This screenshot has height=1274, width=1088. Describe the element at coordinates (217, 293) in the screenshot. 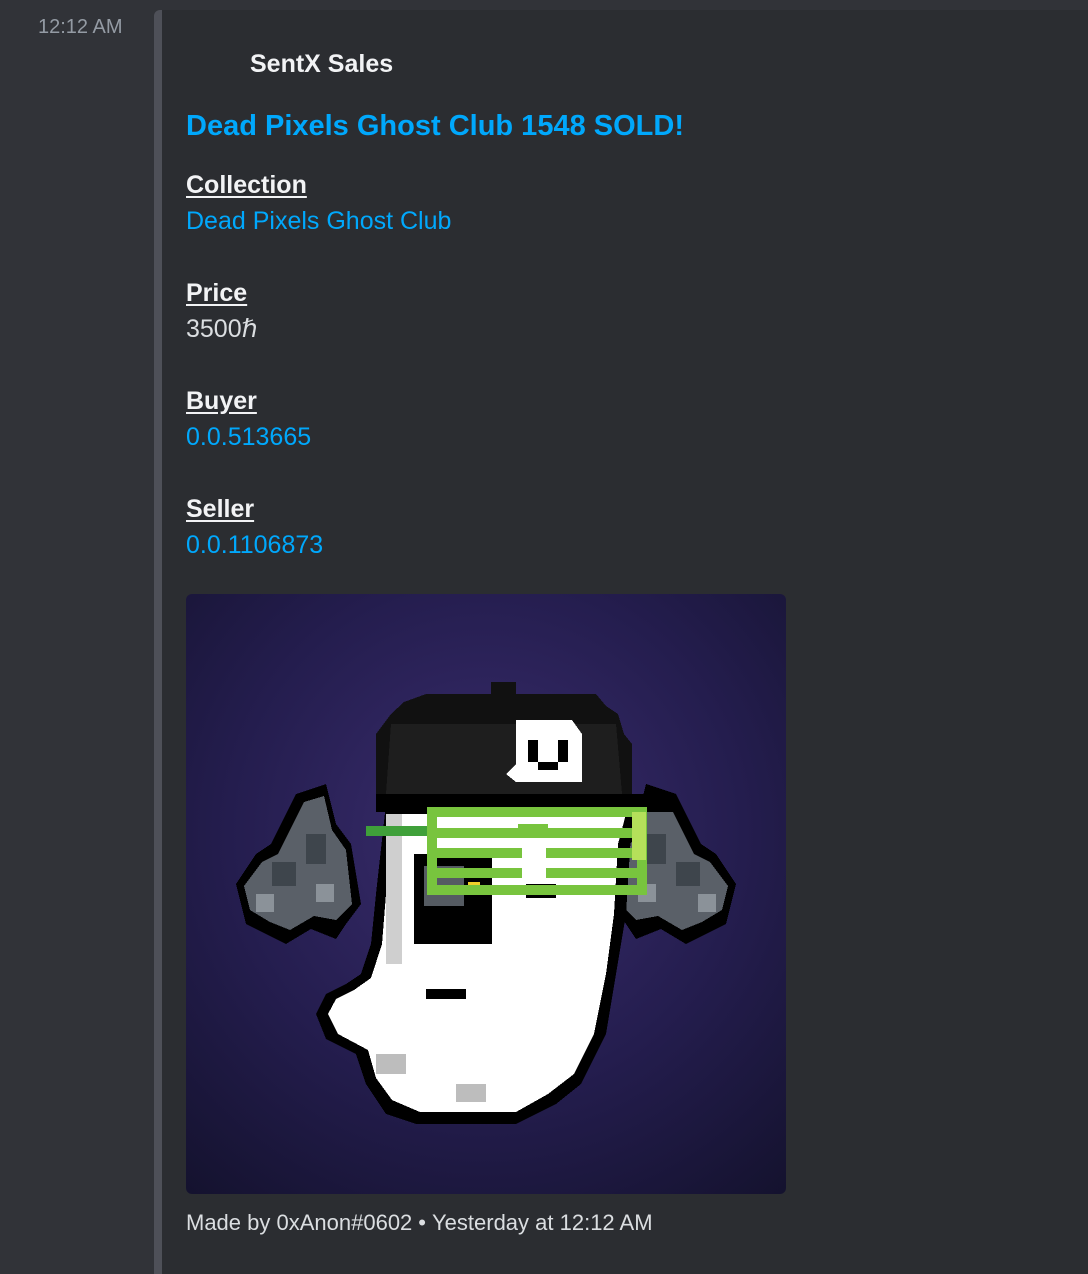

I see `field-price-name: Price` at that location.